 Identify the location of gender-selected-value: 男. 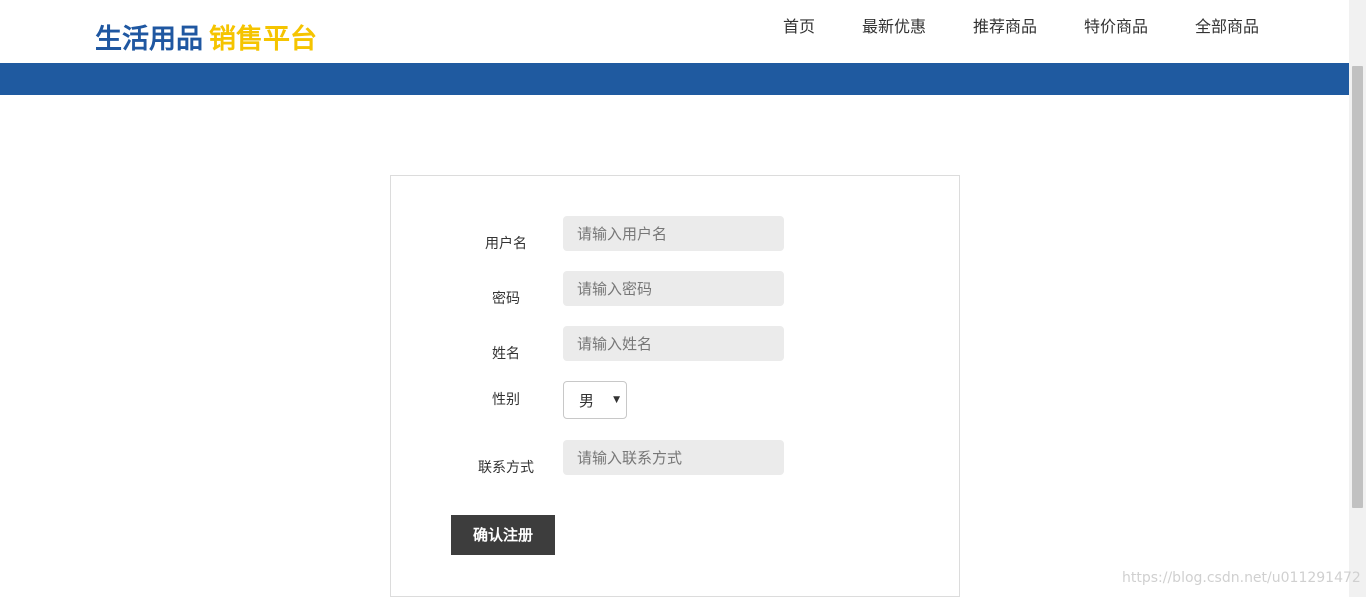
(587, 401).